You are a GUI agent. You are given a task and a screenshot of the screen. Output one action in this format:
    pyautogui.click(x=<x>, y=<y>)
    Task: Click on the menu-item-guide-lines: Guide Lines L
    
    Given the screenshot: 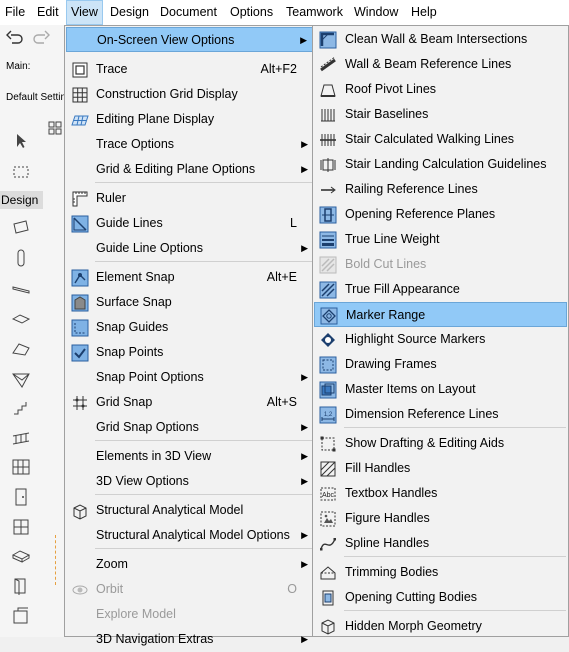 What is the action you would take?
    pyautogui.click(x=190, y=223)
    